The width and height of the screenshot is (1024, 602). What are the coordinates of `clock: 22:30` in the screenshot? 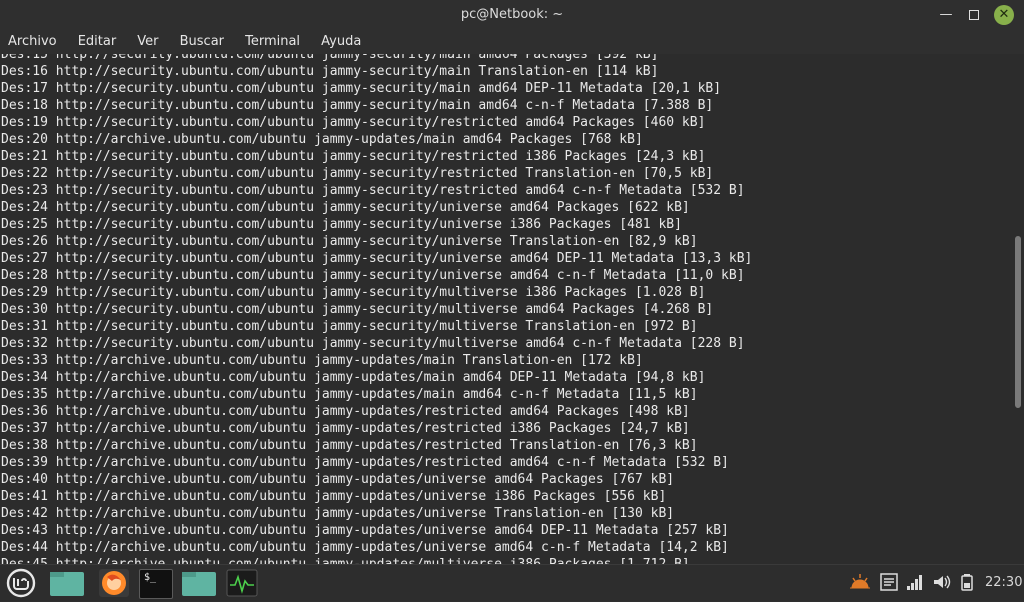 It's located at (1003, 582).